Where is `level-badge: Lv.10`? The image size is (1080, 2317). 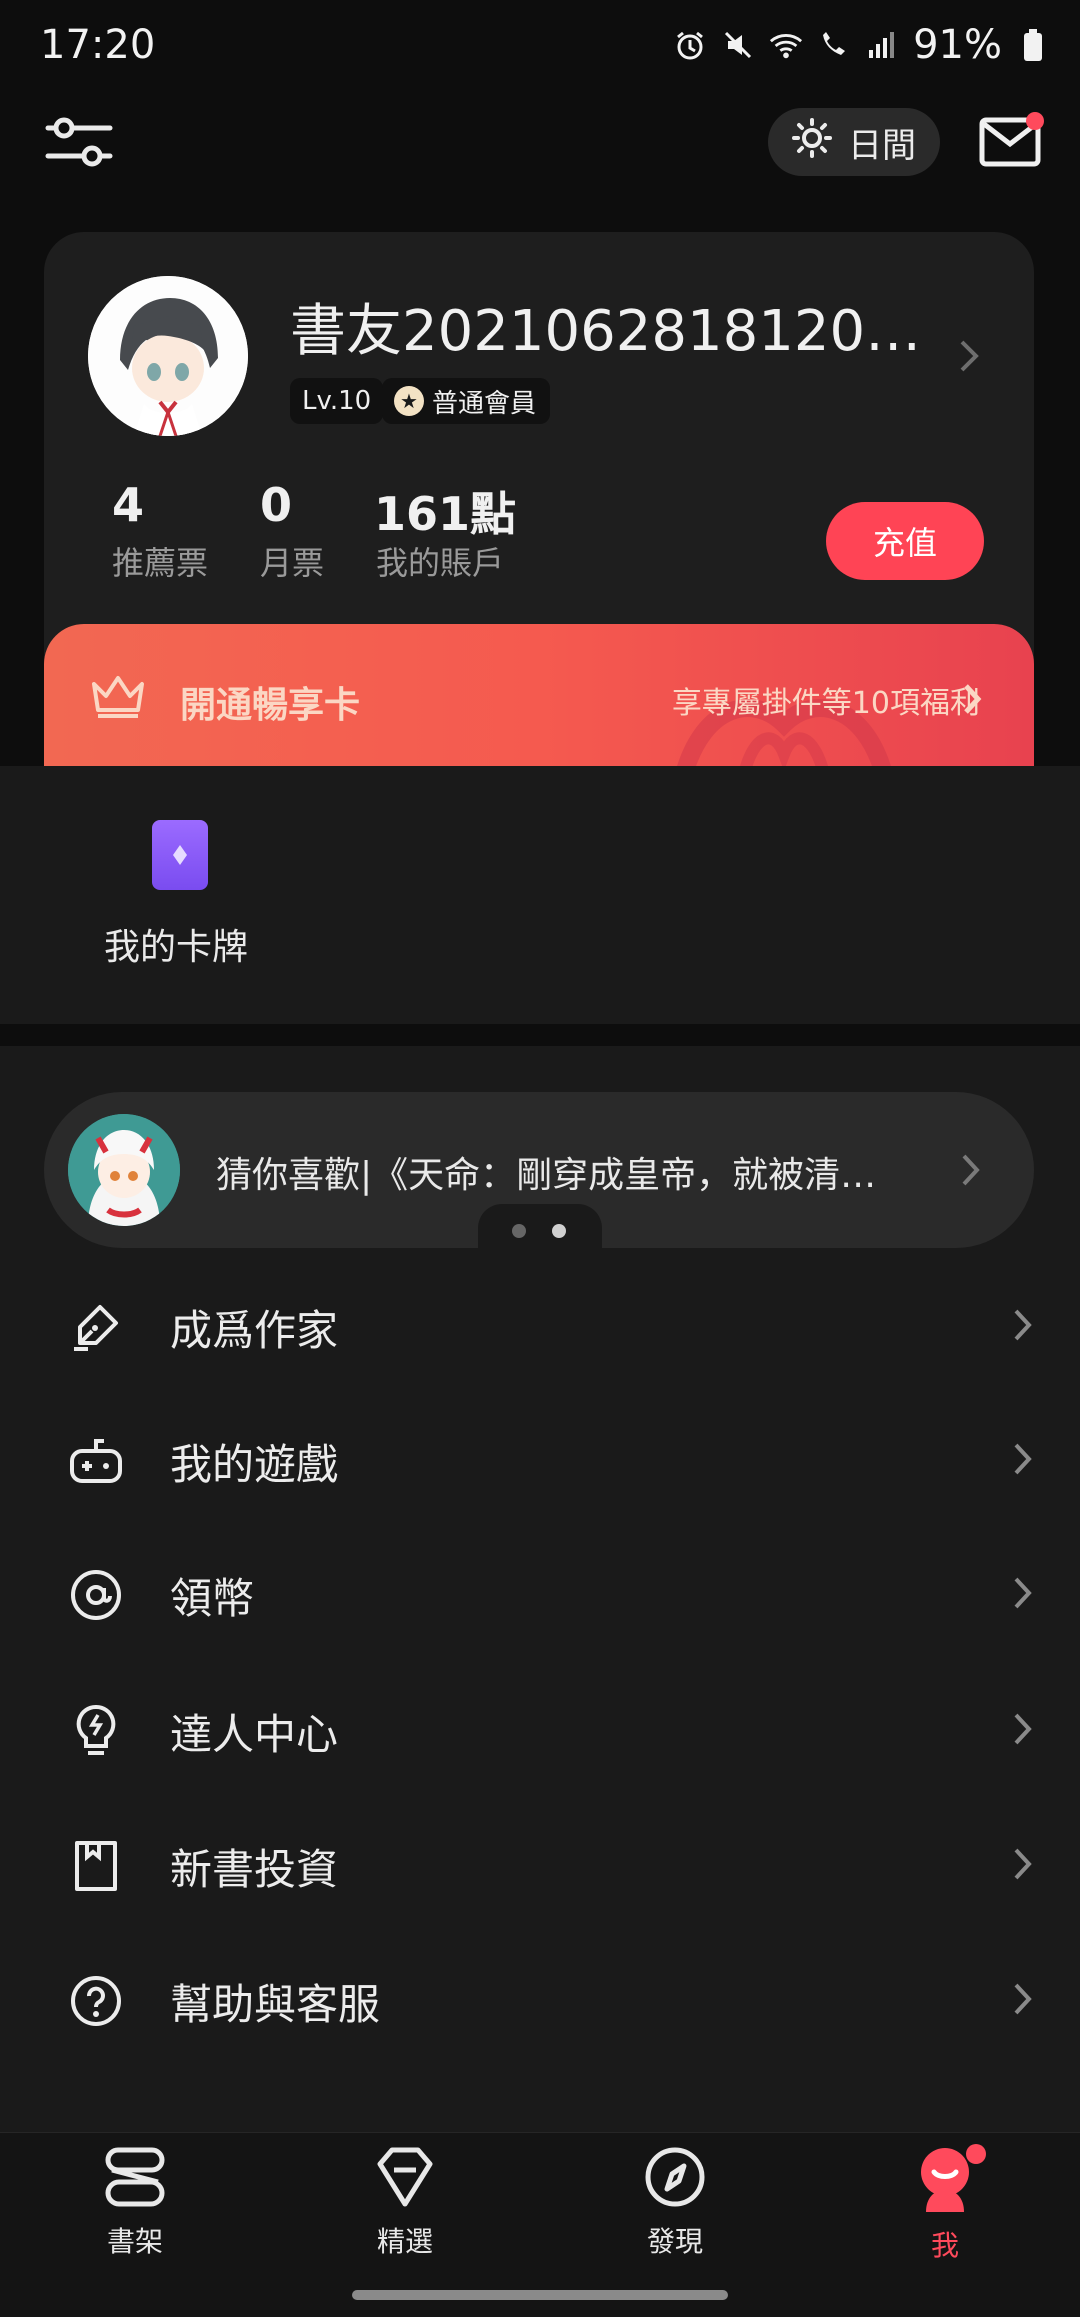 level-badge: Lv.10 is located at coordinates (337, 401).